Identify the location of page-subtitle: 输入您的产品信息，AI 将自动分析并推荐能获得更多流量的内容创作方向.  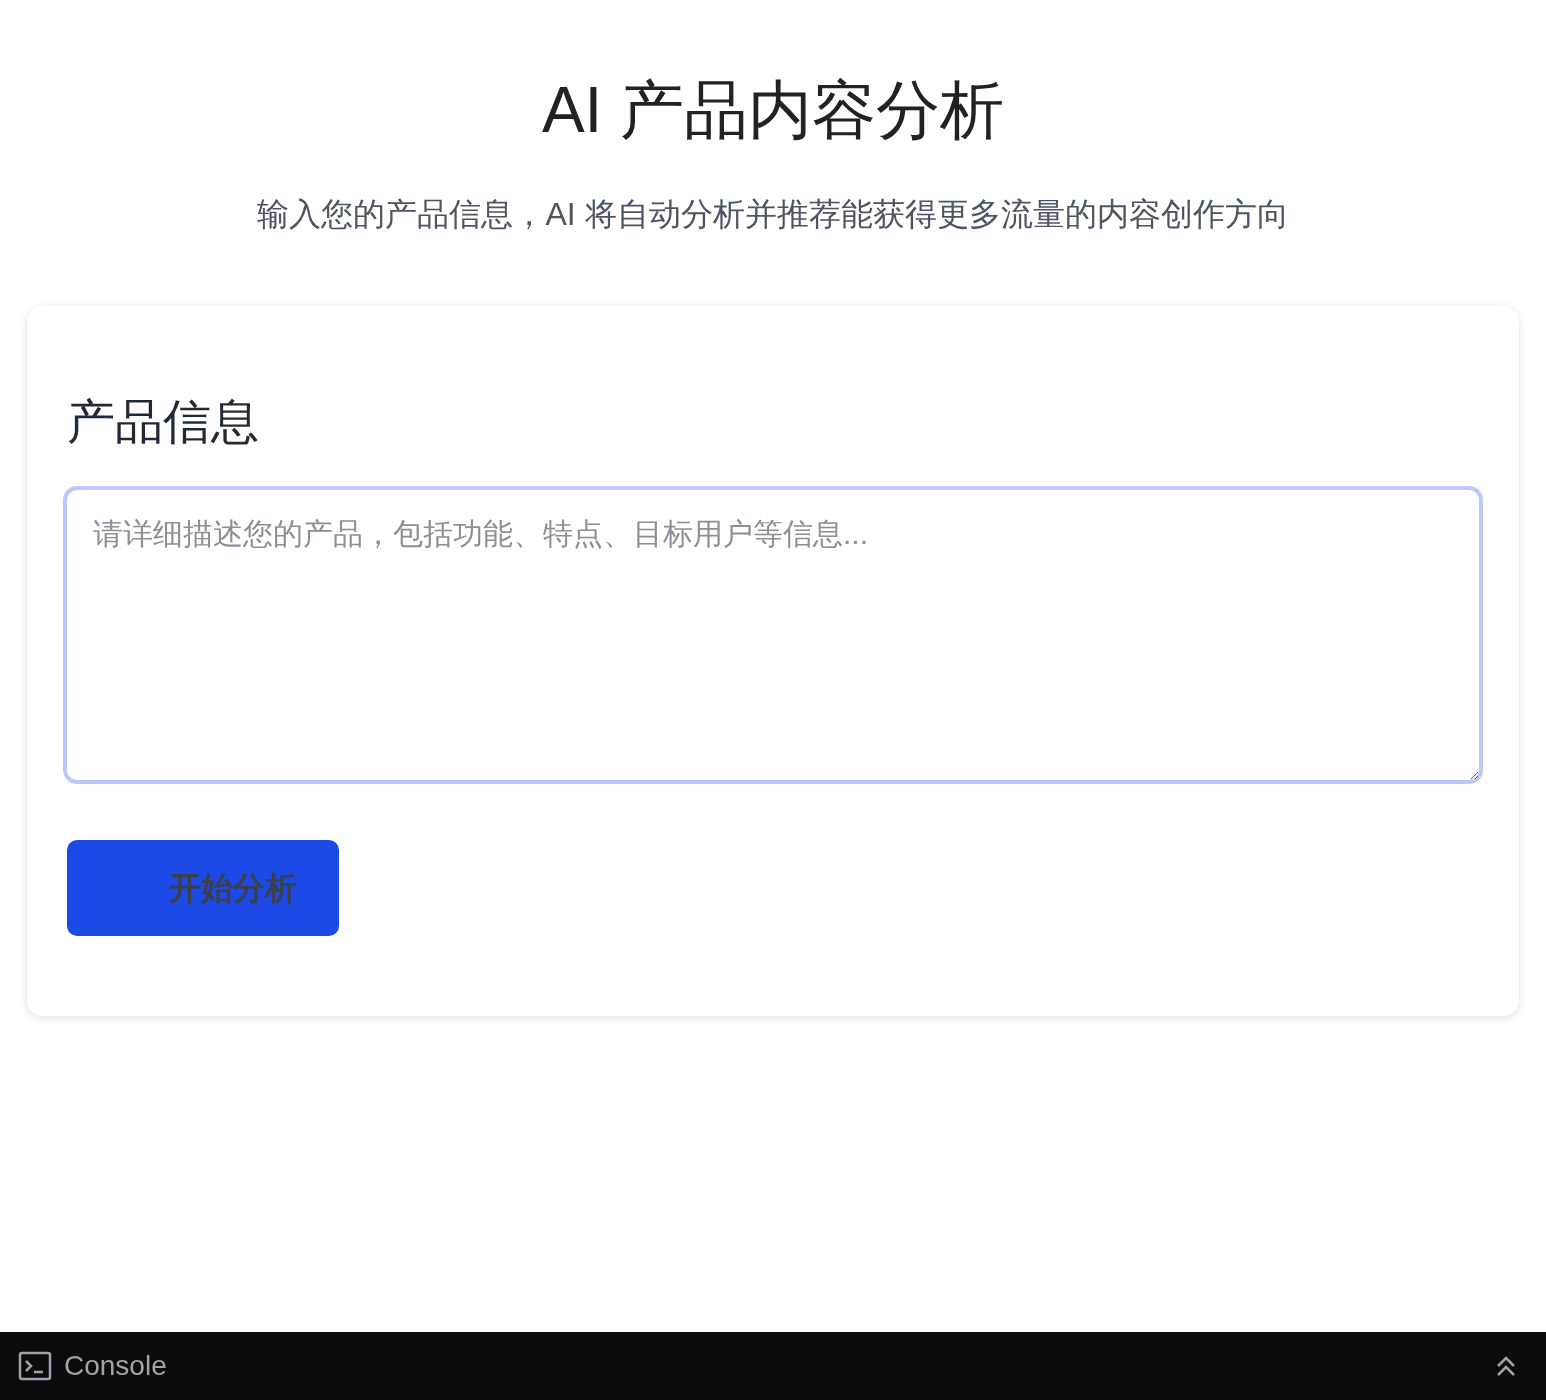
(773, 214).